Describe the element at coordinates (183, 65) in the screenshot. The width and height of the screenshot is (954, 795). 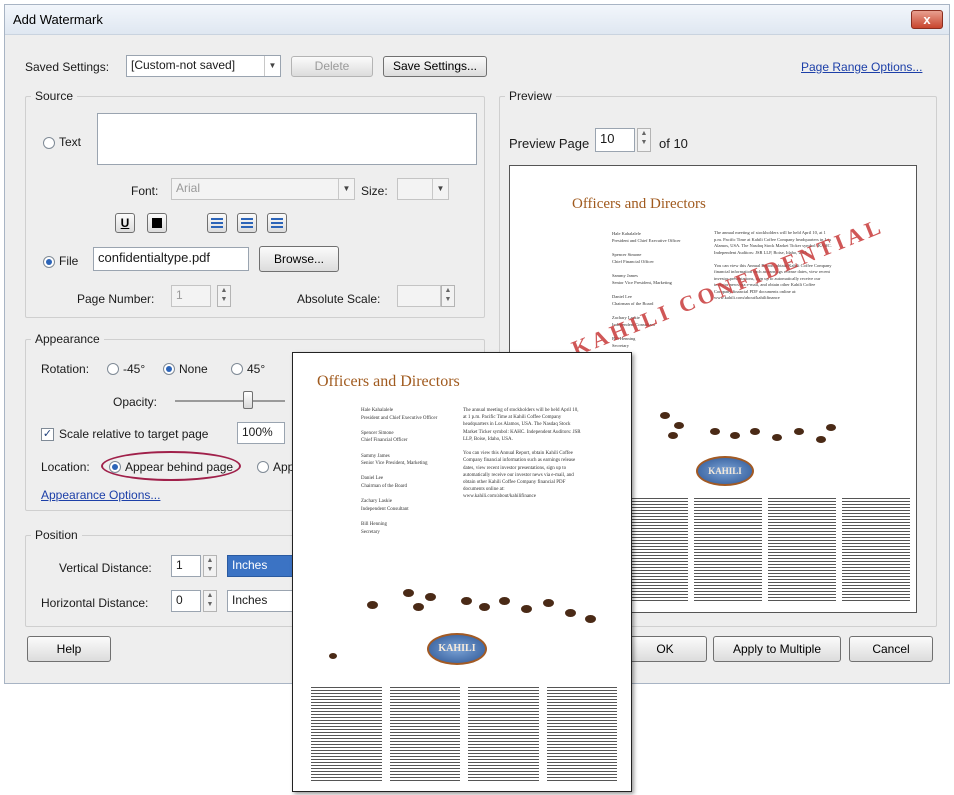
I see `saved-settings-value: [Custom-not saved]` at that location.